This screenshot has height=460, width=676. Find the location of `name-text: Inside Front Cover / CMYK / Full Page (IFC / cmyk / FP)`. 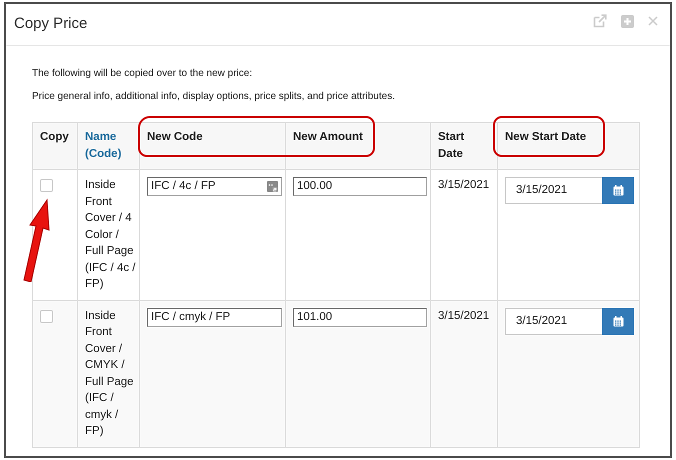

name-text: Inside Front Cover / CMYK / Full Page (IFC / cmyk / FP) is located at coordinates (109, 373).